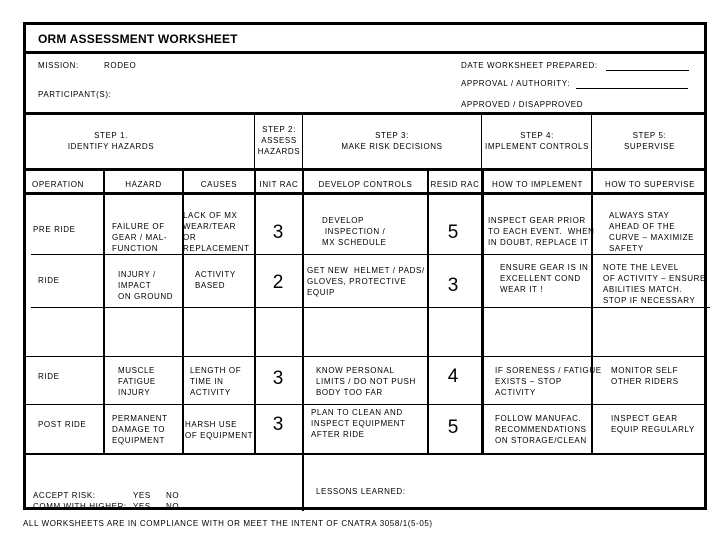 The width and height of the screenshot is (720, 540). What do you see at coordinates (80, 506) in the screenshot?
I see `comm-with-higher-label: COMM WITH HIGHER:` at bounding box center [80, 506].